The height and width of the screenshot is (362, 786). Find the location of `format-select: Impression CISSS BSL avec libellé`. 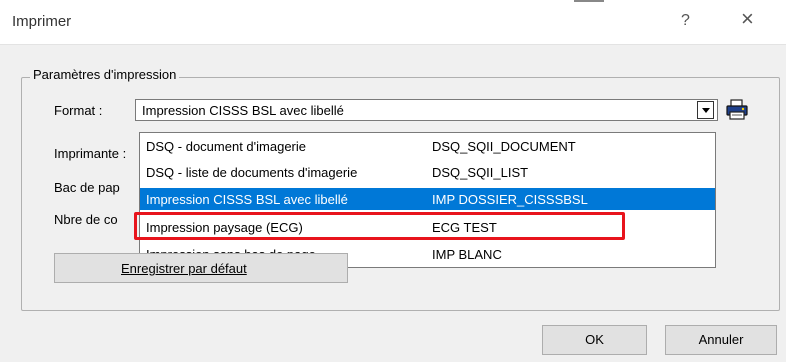

format-select: Impression CISSS BSL avec libellé is located at coordinates (426, 110).